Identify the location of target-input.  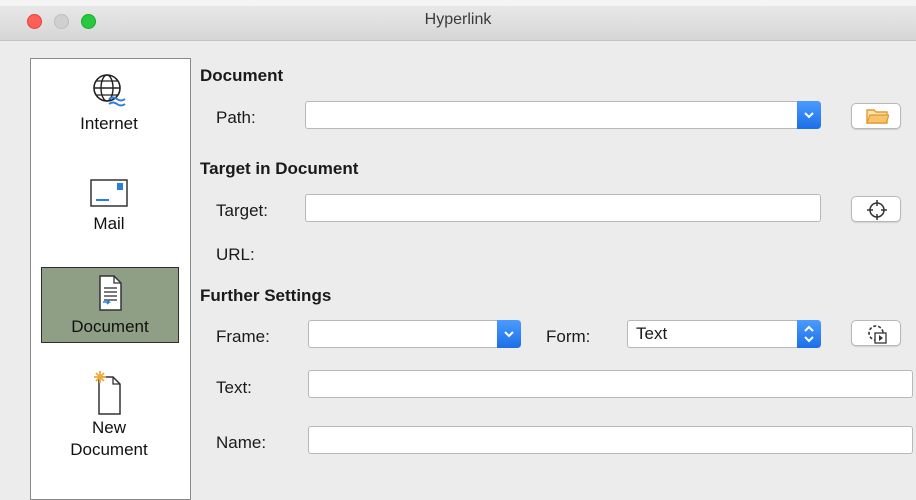
(563, 208).